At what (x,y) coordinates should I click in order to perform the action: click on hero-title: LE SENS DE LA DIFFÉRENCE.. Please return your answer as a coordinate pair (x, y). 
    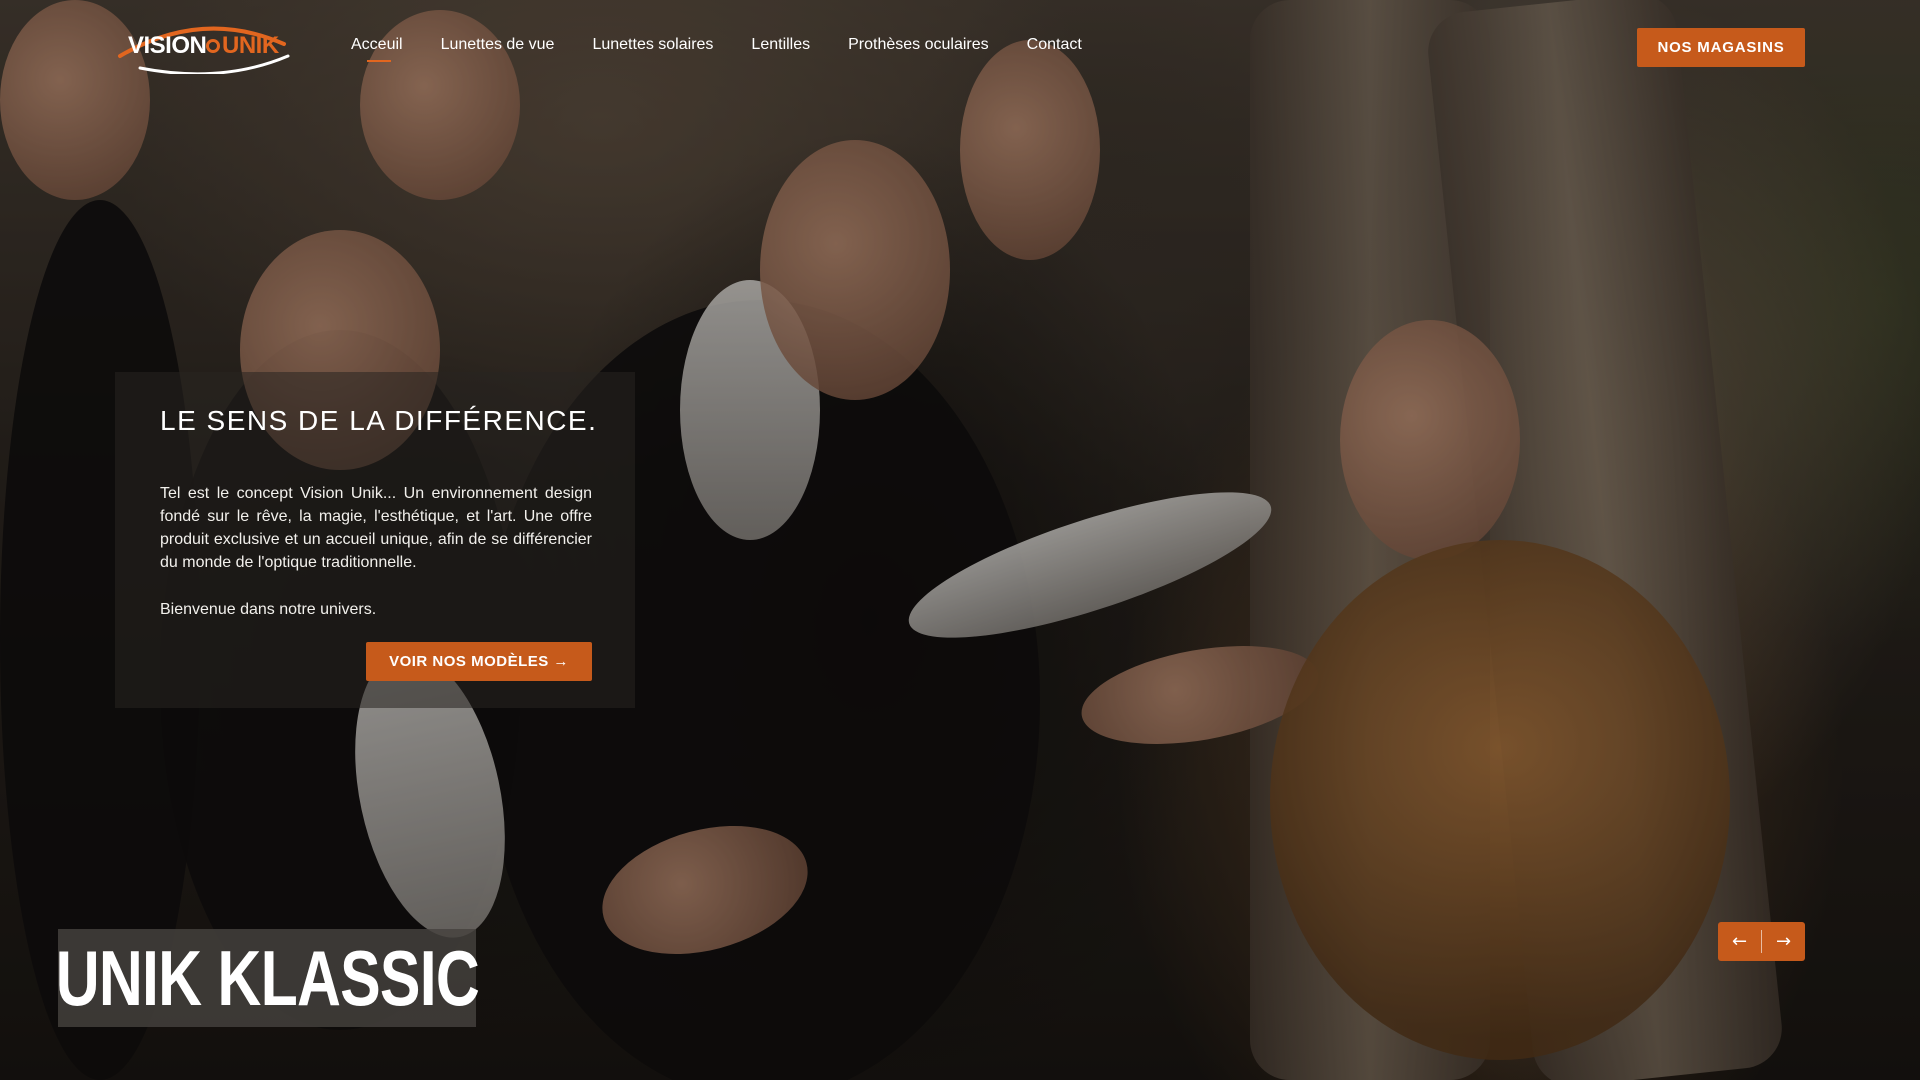
    Looking at the image, I should click on (379, 420).